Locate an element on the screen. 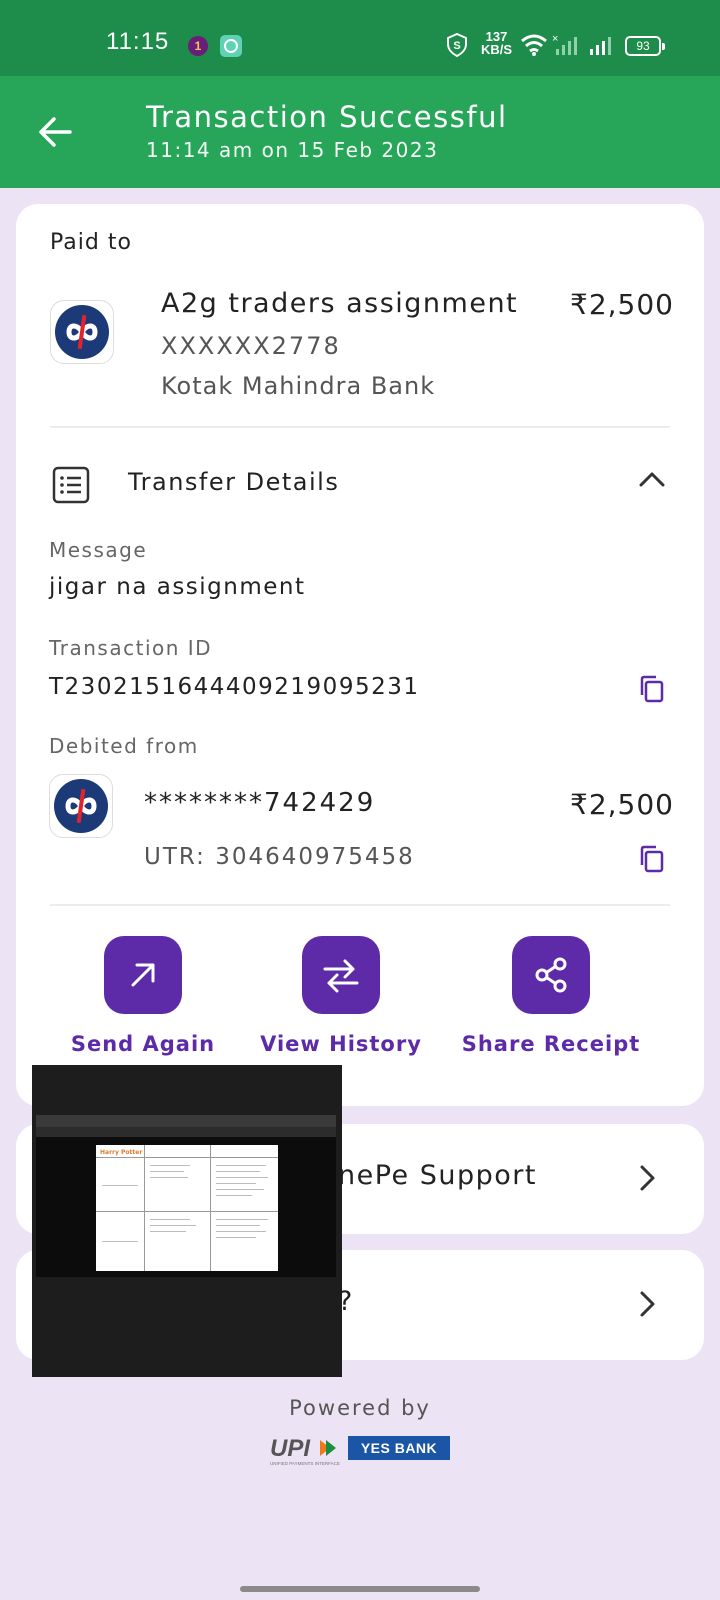 The width and height of the screenshot is (720, 1600). paid-to-label: Paid to is located at coordinates (91, 242).